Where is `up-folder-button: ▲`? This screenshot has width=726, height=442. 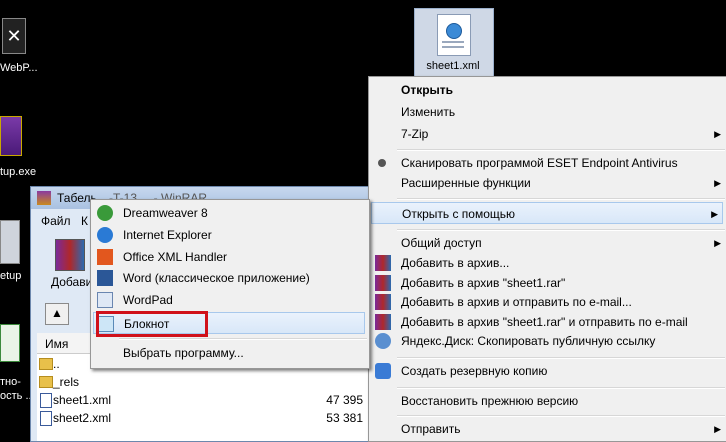
up-folder-button: ▲ is located at coordinates (57, 314).